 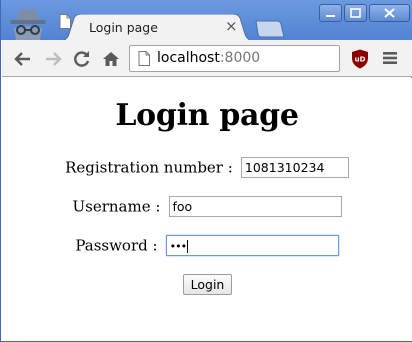 What do you see at coordinates (252, 245) in the screenshot?
I see `password-input: •••` at bounding box center [252, 245].